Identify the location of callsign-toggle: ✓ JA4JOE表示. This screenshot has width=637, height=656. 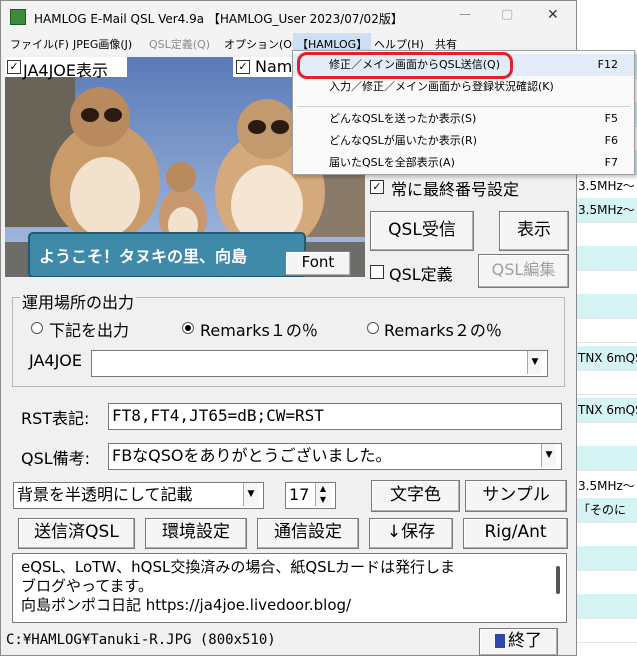
(66, 68).